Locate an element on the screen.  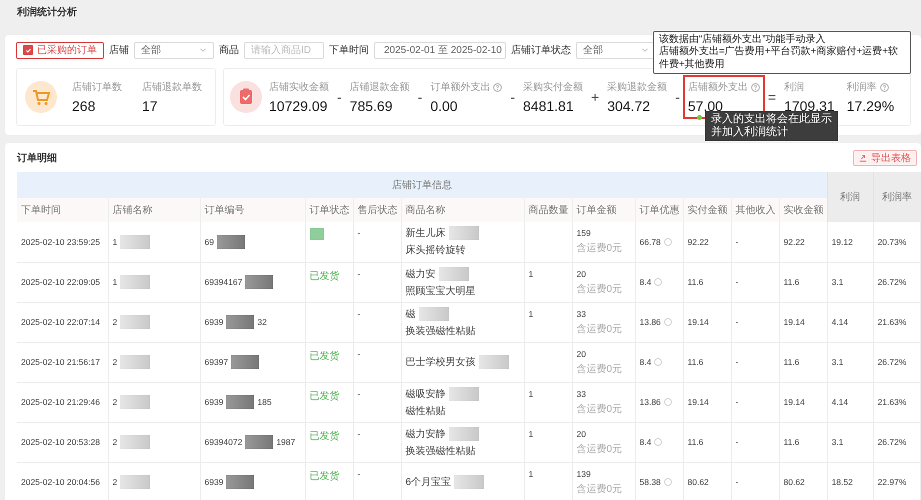
column-header: 店铺名称 is located at coordinates (154, 210).